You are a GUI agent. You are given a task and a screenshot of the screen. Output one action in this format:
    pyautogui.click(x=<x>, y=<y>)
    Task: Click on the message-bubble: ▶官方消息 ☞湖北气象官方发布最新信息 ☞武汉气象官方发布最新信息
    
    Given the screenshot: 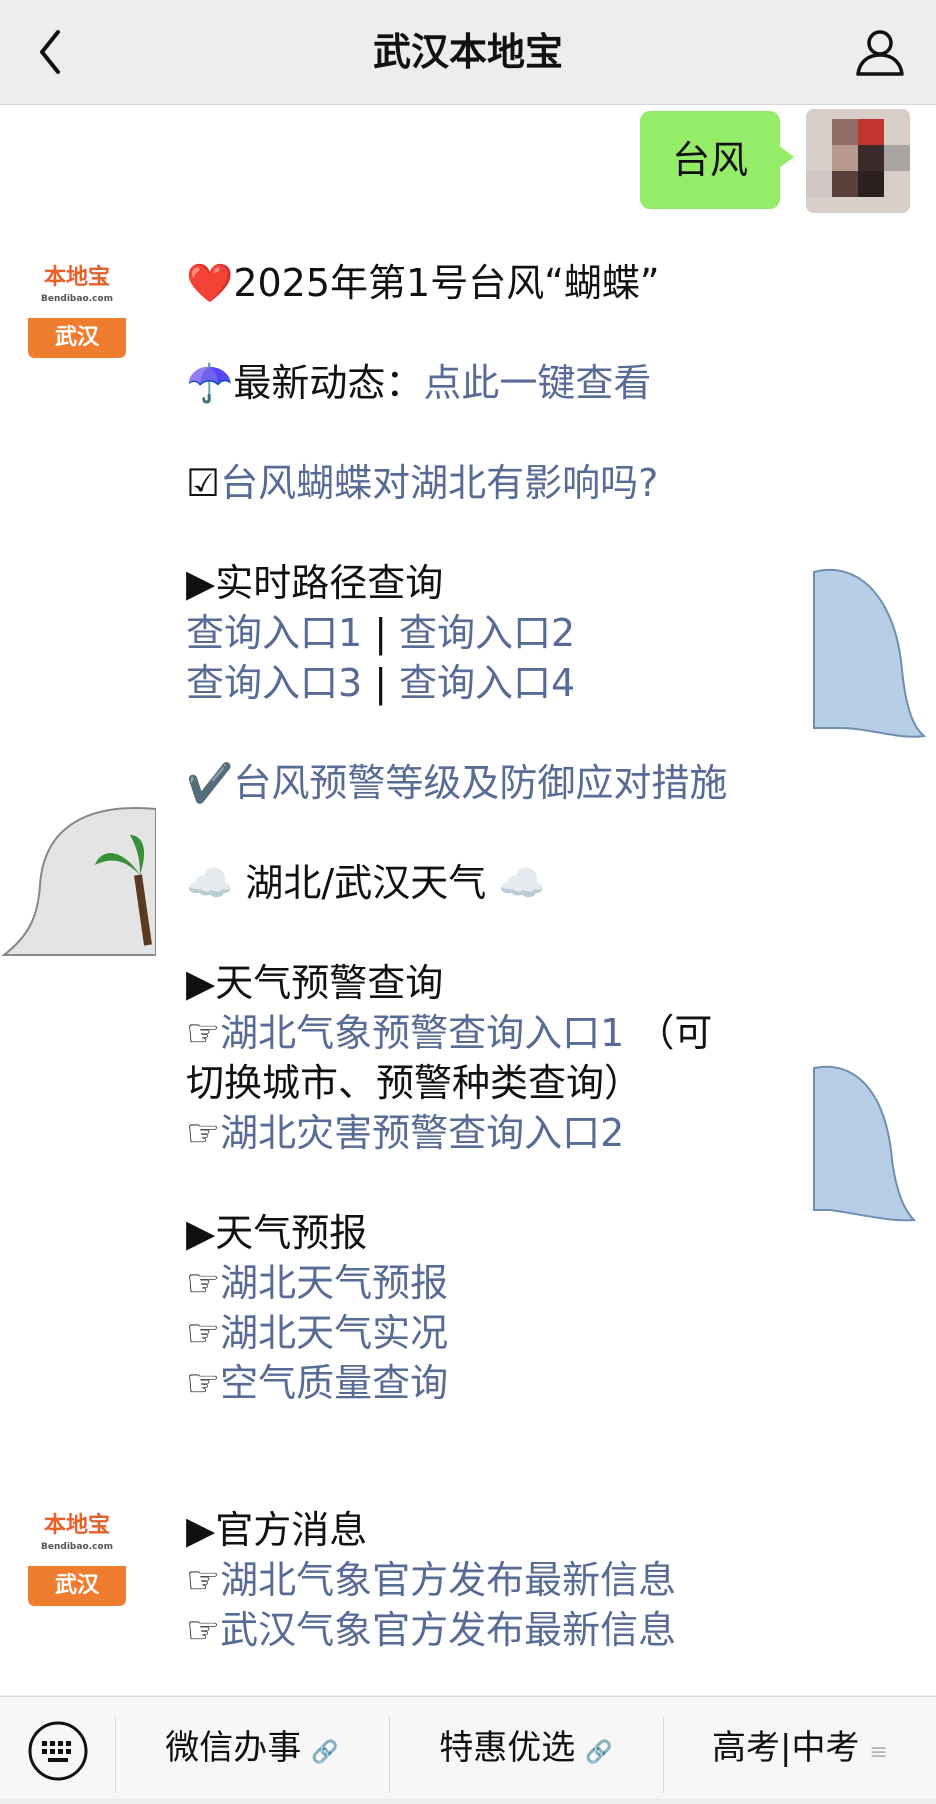 What is the action you would take?
    pyautogui.click(x=483, y=1578)
    